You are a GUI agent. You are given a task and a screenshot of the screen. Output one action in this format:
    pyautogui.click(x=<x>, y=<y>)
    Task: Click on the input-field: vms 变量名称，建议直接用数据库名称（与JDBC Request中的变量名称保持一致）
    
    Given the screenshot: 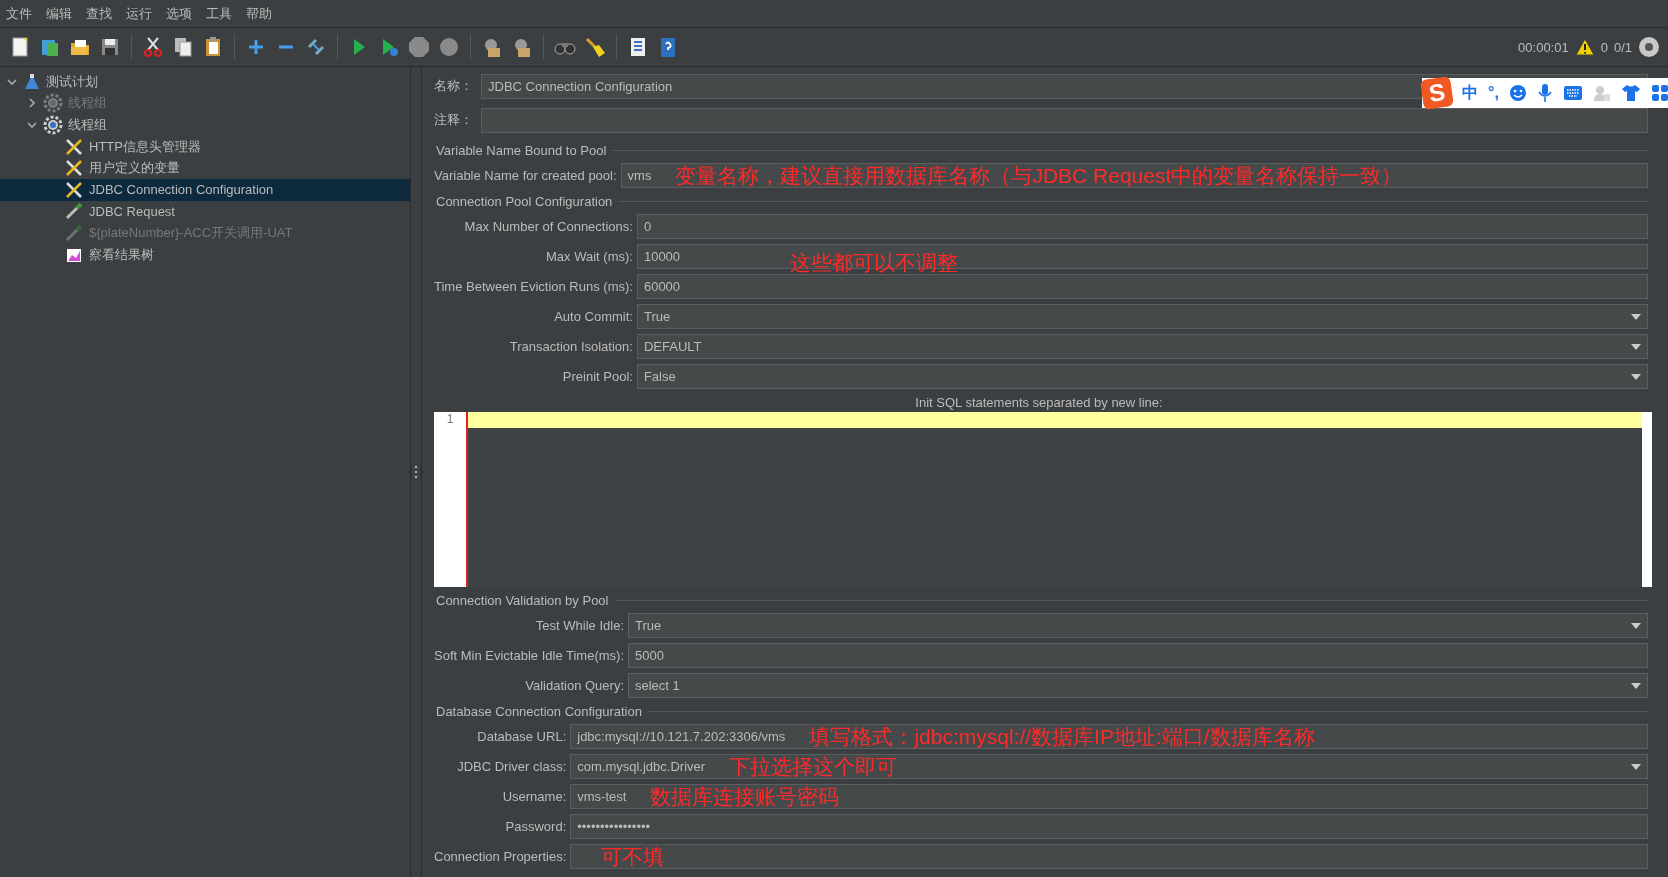 What is the action you would take?
    pyautogui.click(x=1134, y=175)
    